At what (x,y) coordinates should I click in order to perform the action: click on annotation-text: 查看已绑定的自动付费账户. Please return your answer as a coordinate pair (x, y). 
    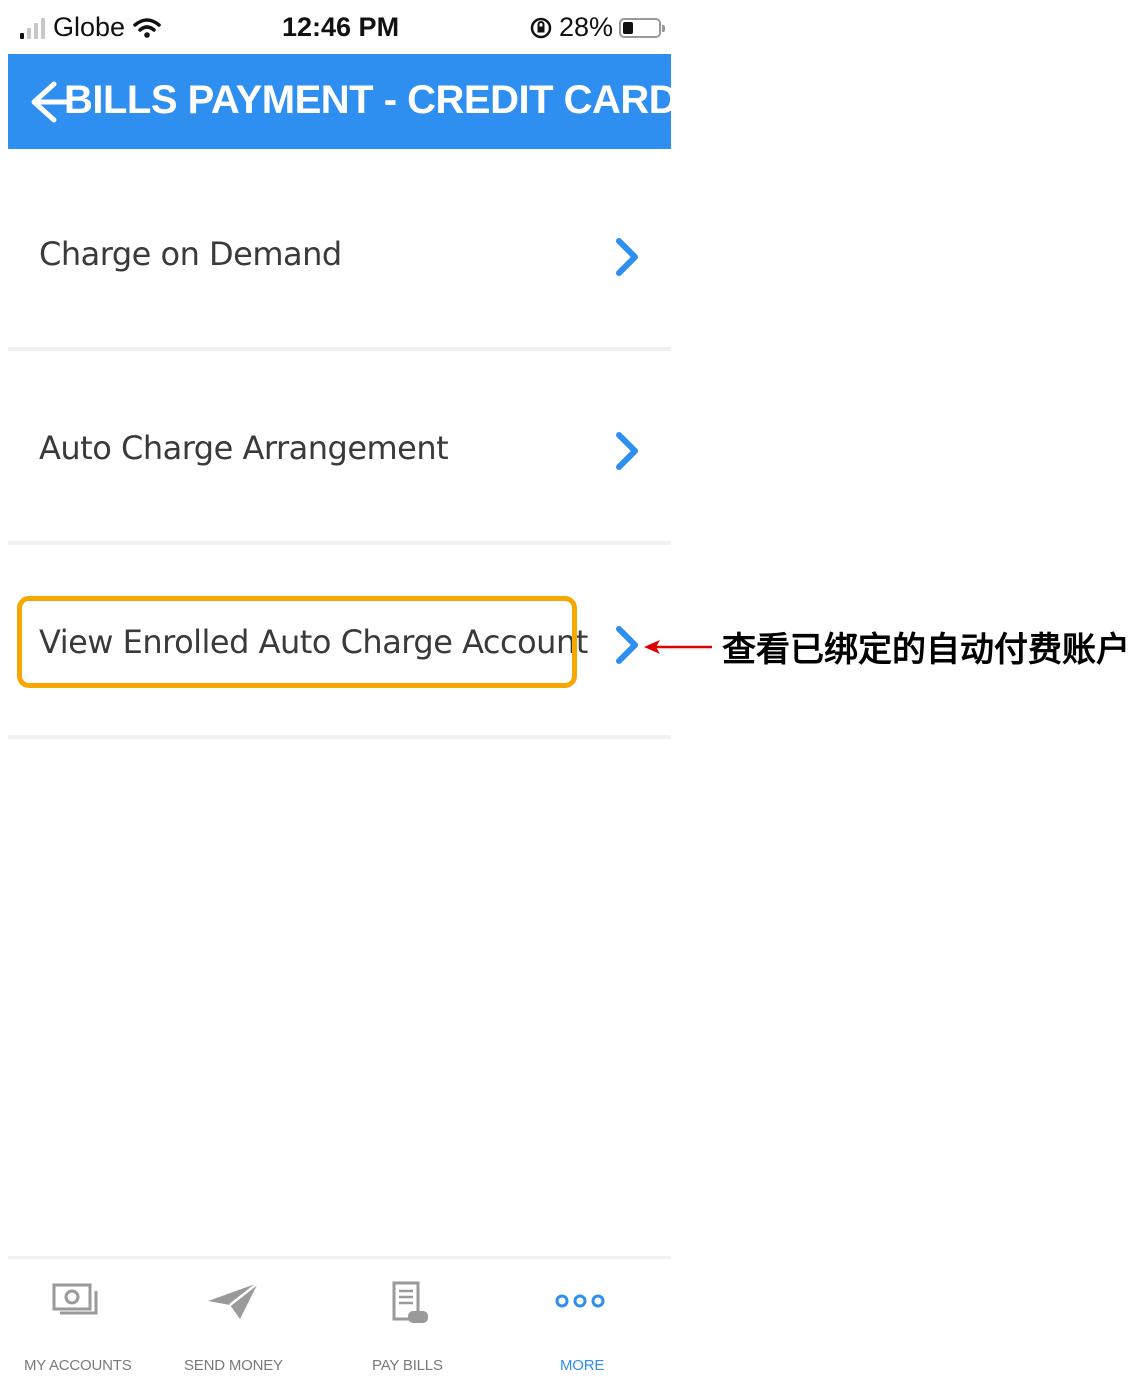
    Looking at the image, I should click on (926, 650).